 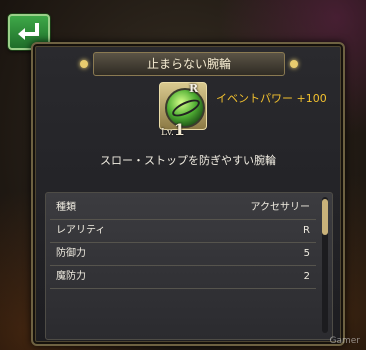 I want to click on item-description: スロー・ストップを防ぎやすい腕輪, so click(x=188, y=160).